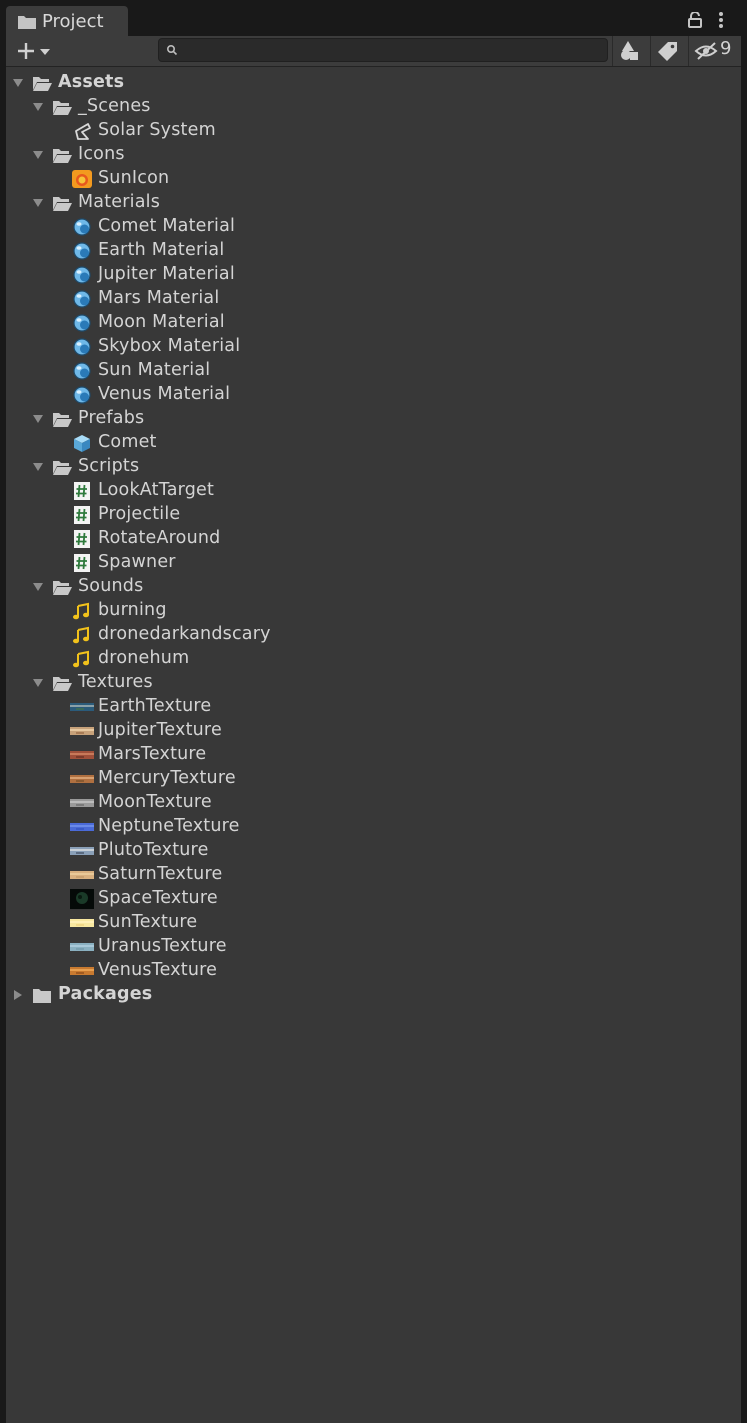  Describe the element at coordinates (373, 227) in the screenshot. I see `tree-item: Comet Material` at that location.